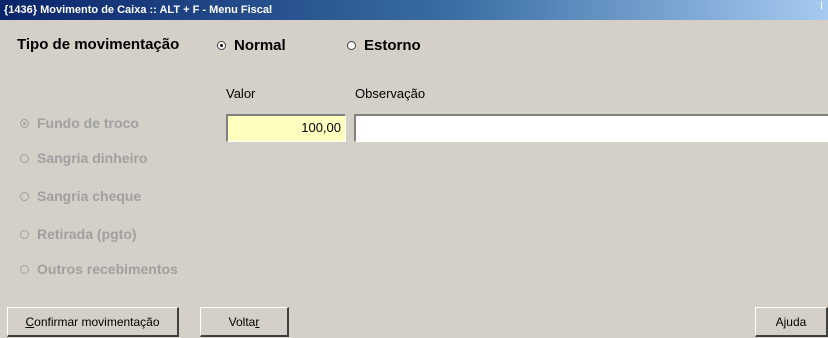 This screenshot has width=828, height=338. Describe the element at coordinates (87, 234) in the screenshot. I see `retirada-pgto-label: Retirada (pgto)` at that location.